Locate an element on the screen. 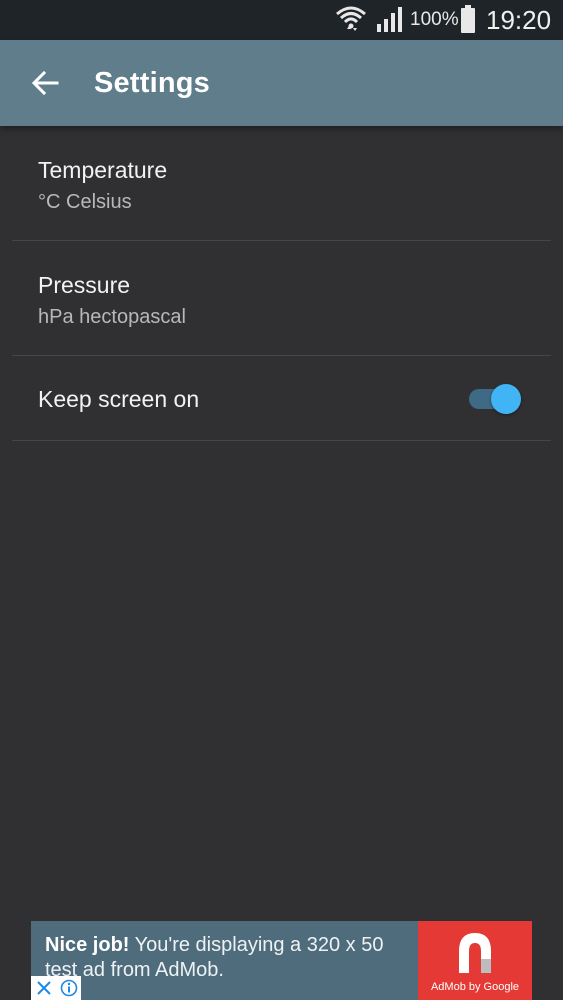 This screenshot has width=563, height=1000. ad-controls is located at coordinates (56, 988).